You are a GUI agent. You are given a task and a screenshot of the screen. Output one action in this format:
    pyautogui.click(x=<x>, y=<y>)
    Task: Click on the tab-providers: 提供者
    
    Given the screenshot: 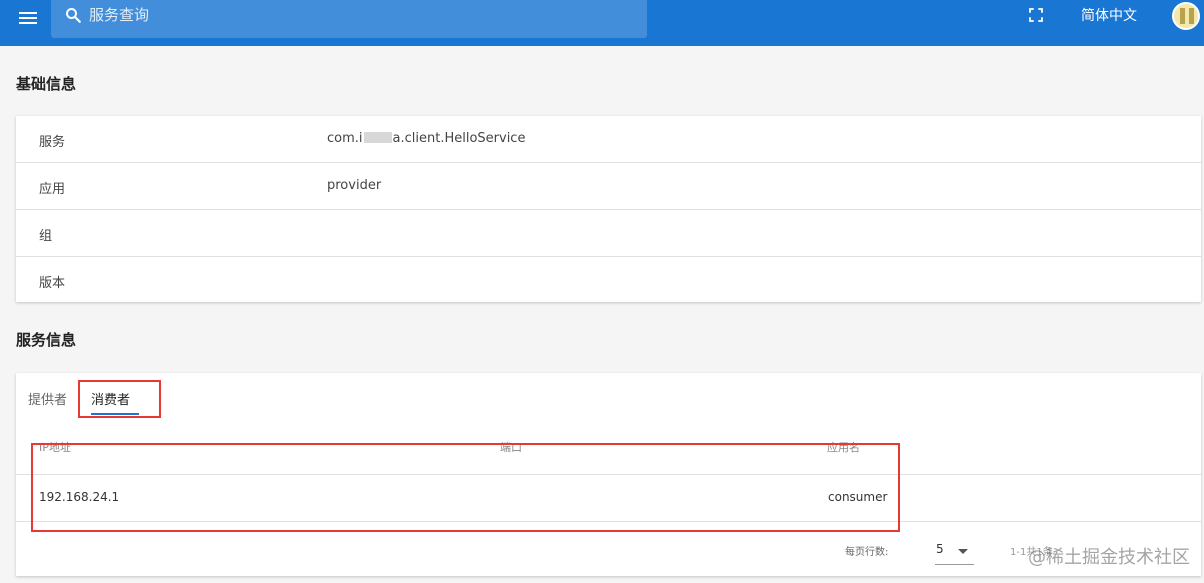 What is the action you would take?
    pyautogui.click(x=47, y=398)
    